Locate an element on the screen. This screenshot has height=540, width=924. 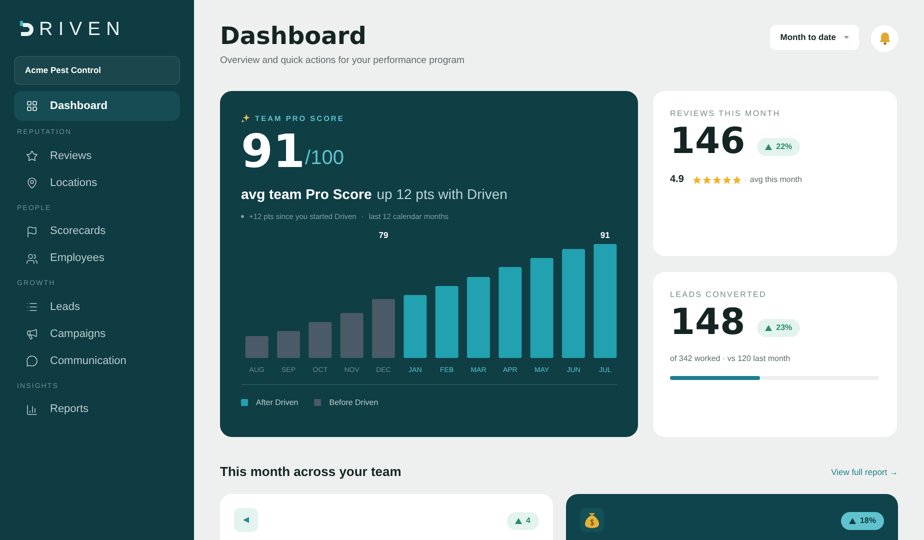
period-dropdown: Month to date is located at coordinates (814, 37).